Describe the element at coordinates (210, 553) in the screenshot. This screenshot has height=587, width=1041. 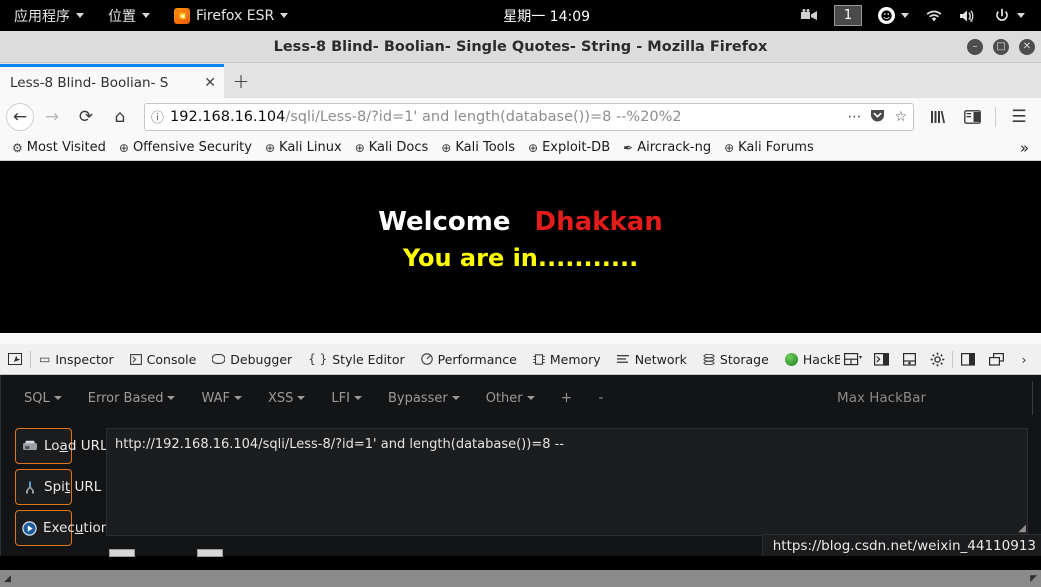
I see `hackbar-bottom-handle-right` at that location.